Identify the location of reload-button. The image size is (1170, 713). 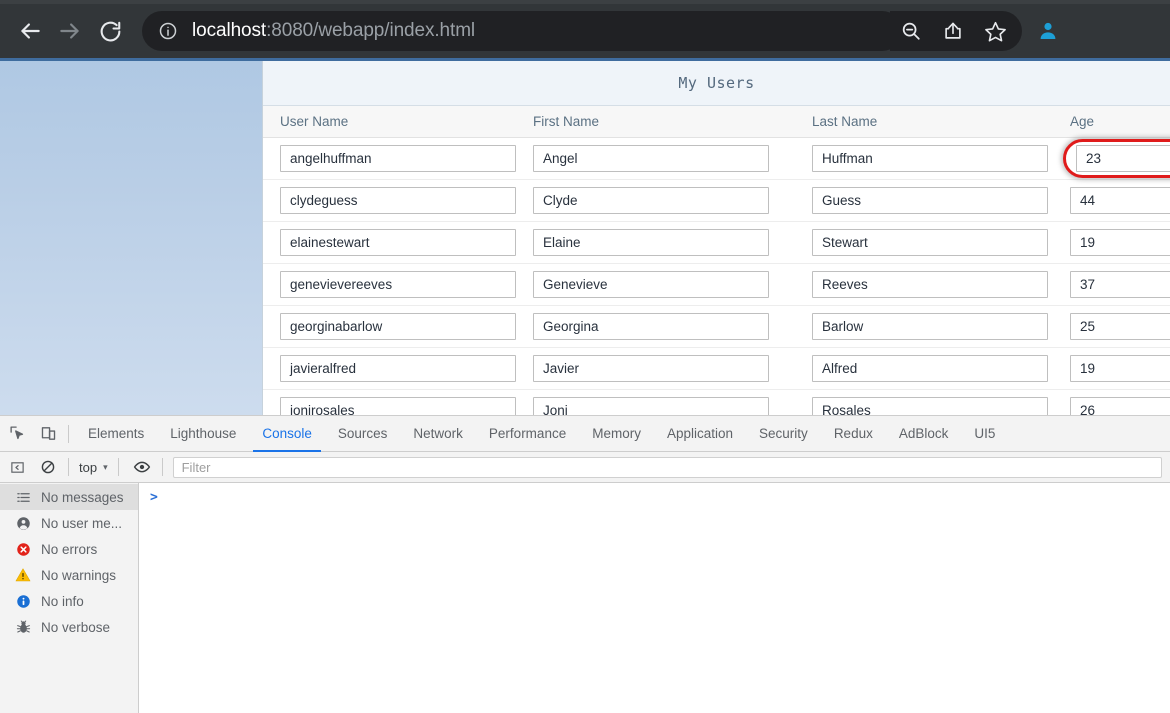
(110, 31).